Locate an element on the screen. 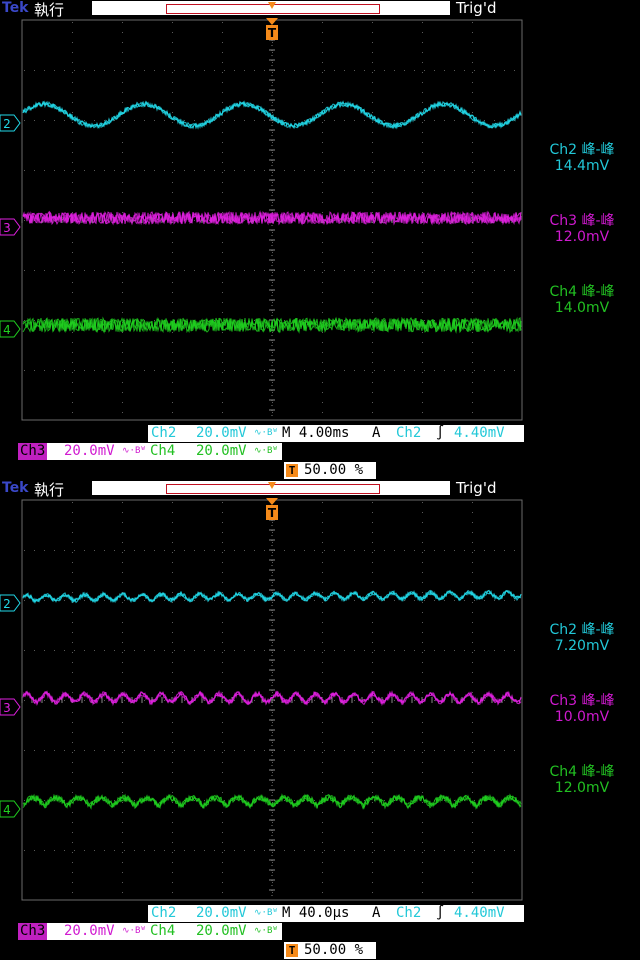  measurement-ch2: Ch2 峰-峰 7.20mV is located at coordinates (582, 638).